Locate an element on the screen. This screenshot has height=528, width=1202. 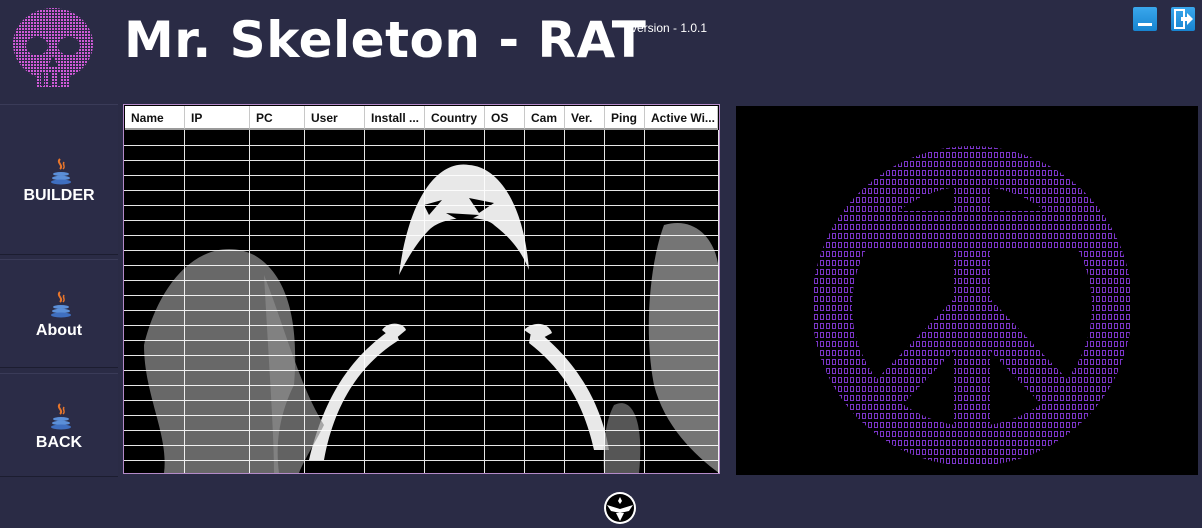
about-button: About is located at coordinates (59, 313).